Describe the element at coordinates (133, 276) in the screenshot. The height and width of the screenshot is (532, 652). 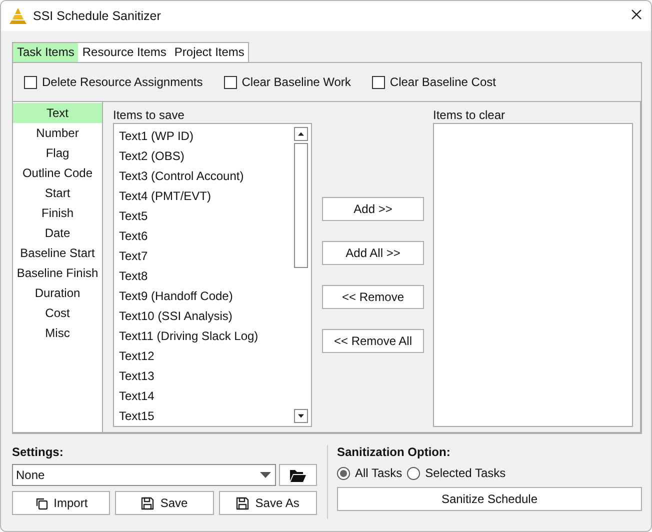
I see `list-item: Text8` at that location.